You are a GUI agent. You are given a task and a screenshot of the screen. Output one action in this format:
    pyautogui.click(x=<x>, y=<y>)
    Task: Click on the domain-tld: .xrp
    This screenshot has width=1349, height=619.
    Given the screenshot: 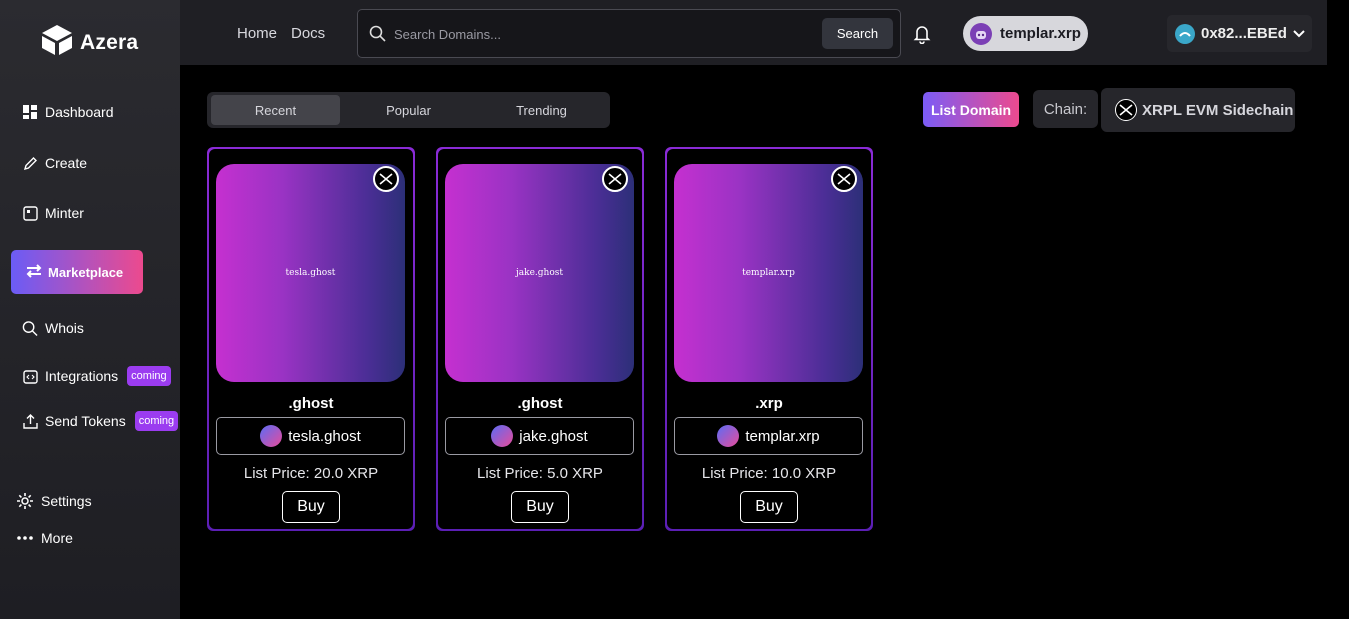 What is the action you would take?
    pyautogui.click(x=769, y=403)
    